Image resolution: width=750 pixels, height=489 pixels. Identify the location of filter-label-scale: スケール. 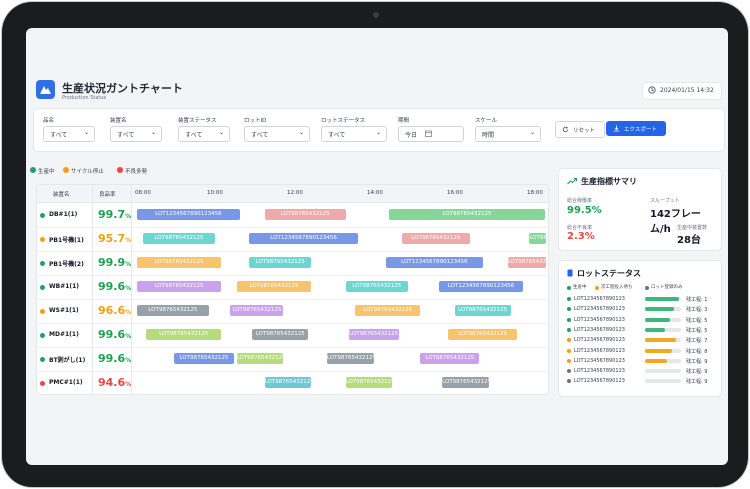
(486, 121).